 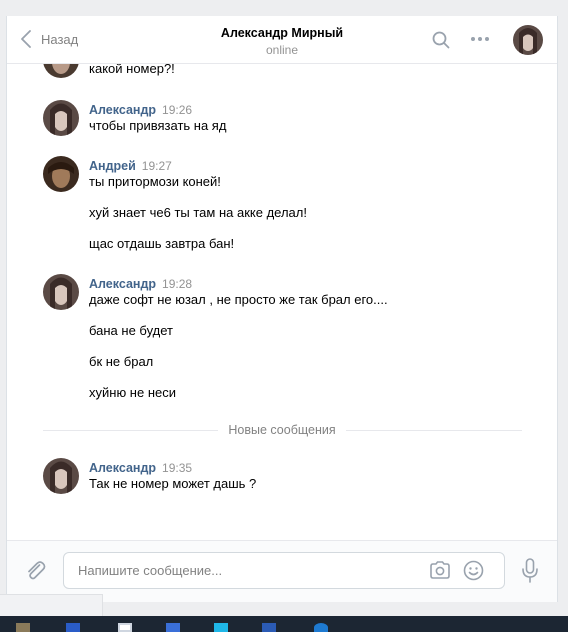 I want to click on message-text: бк не брал, so click(x=121, y=361).